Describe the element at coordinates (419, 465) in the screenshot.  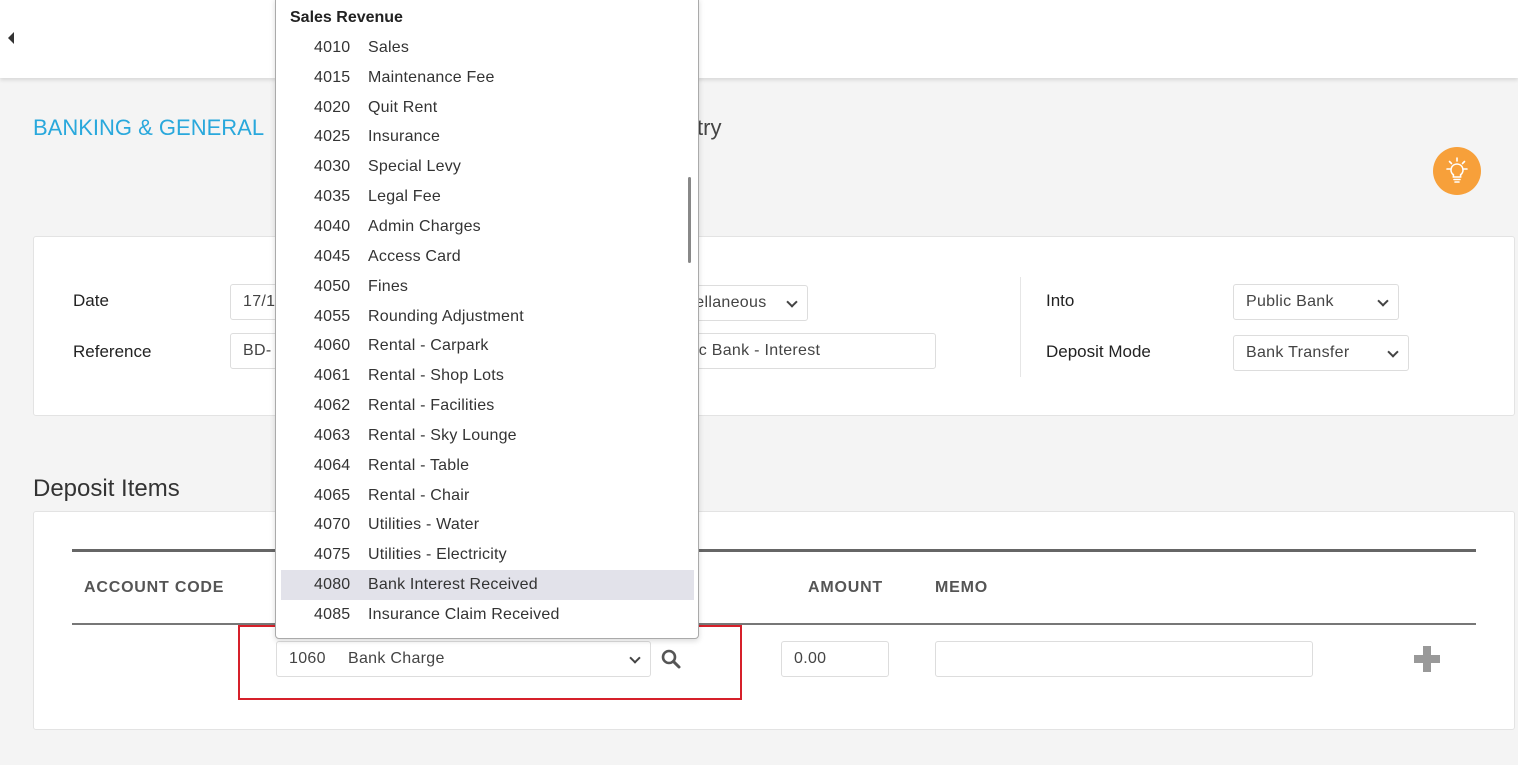
I see `option-name: Rental - Table` at that location.